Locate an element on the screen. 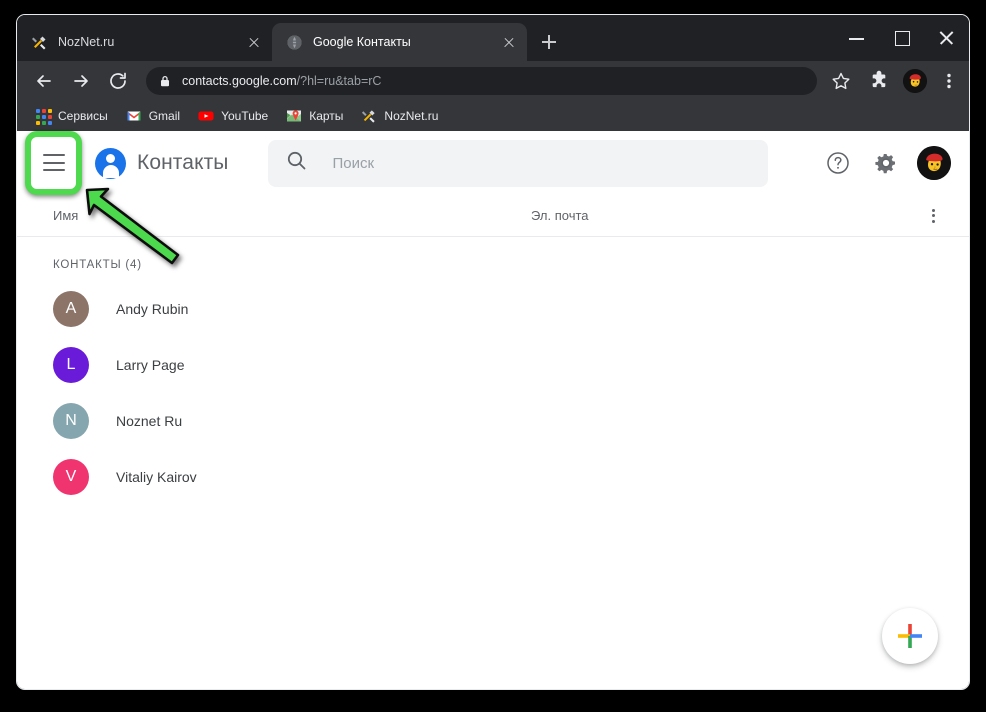  reload-icon is located at coordinates (118, 81).